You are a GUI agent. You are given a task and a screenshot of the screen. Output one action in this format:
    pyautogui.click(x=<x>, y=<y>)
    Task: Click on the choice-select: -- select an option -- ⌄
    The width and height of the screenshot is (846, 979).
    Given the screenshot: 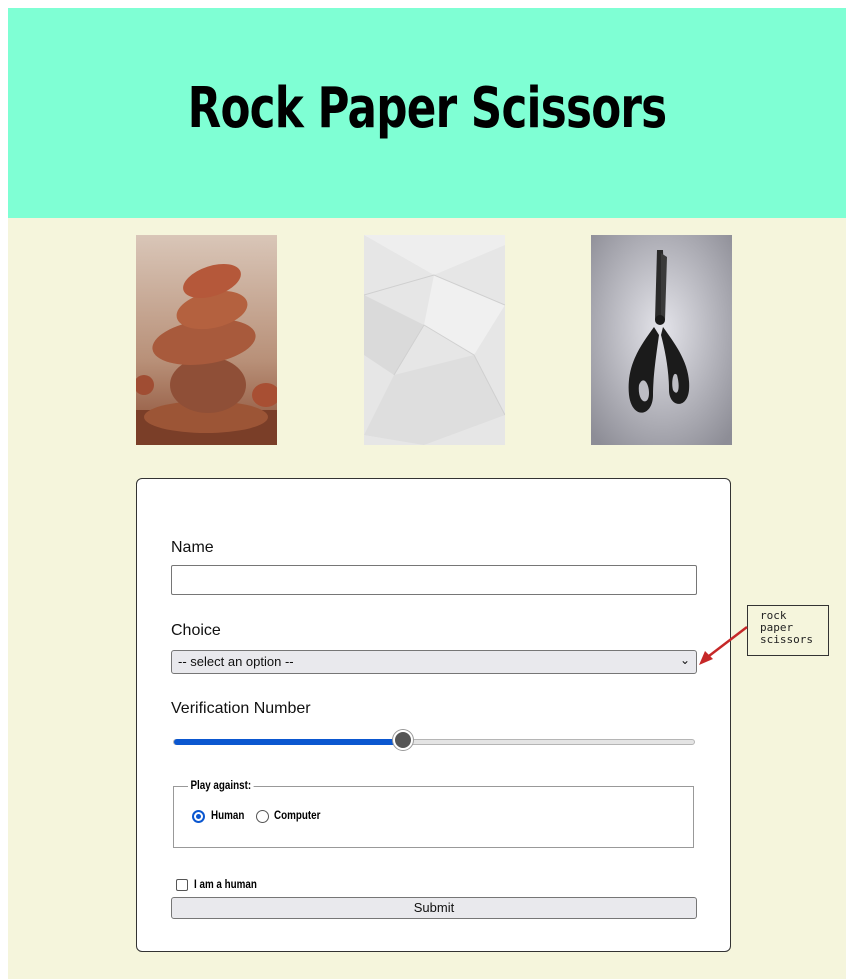 What is the action you would take?
    pyautogui.click(x=434, y=662)
    